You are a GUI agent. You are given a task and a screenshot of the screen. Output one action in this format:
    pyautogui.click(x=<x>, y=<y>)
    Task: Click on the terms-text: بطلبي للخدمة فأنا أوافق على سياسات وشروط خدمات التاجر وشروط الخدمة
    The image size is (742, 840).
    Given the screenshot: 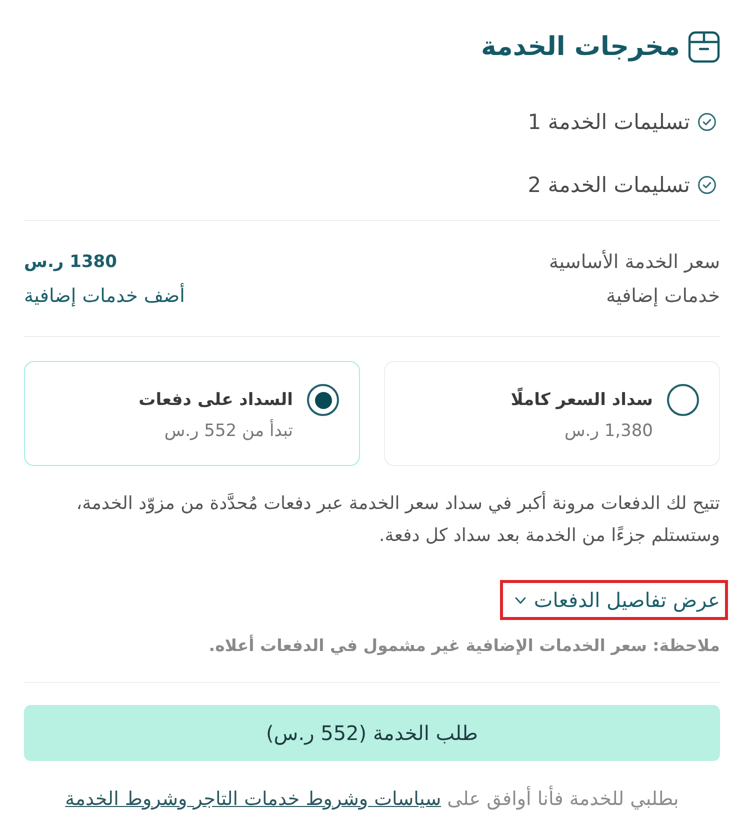 What is the action you would take?
    pyautogui.click(x=372, y=799)
    